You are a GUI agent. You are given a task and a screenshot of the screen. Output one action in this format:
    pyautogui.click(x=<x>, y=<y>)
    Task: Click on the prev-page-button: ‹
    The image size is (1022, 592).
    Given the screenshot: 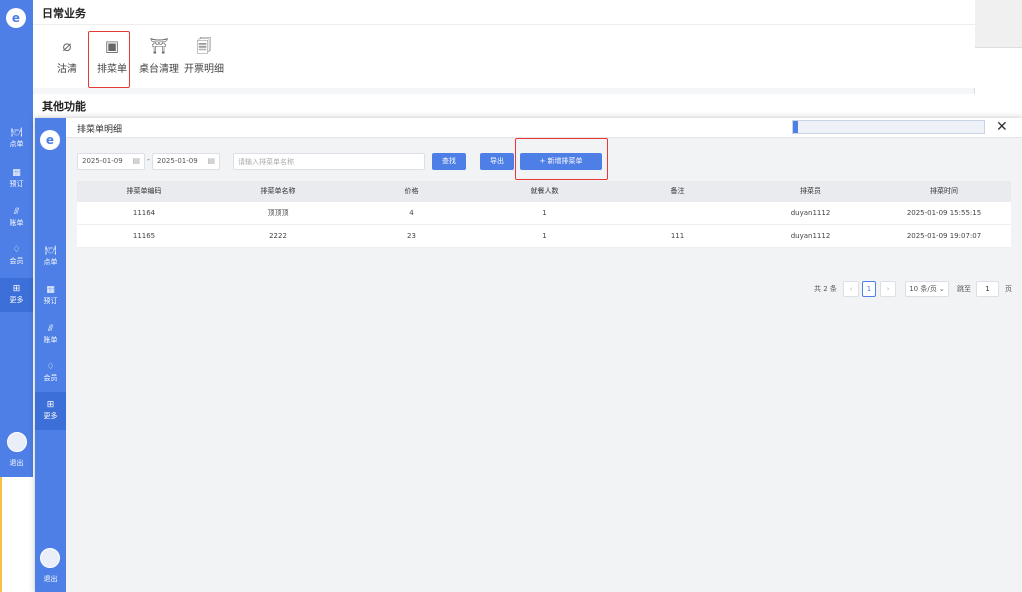 What is the action you would take?
    pyautogui.click(x=851, y=289)
    